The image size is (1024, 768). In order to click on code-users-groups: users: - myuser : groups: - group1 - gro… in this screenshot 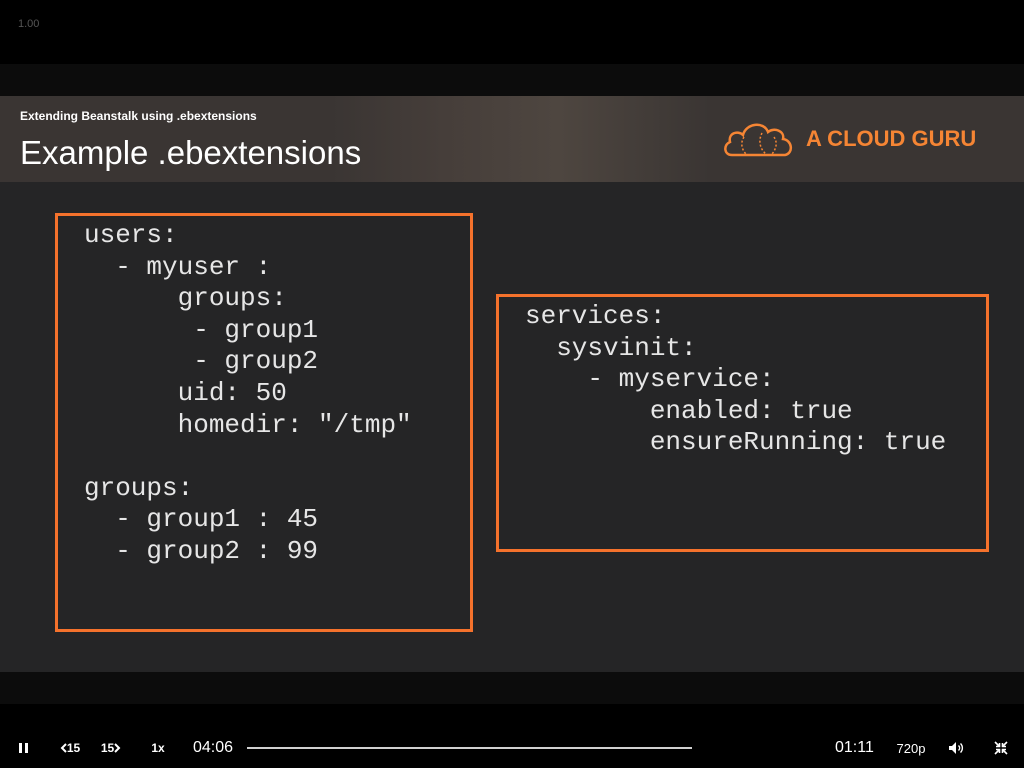, I will do `click(248, 393)`.